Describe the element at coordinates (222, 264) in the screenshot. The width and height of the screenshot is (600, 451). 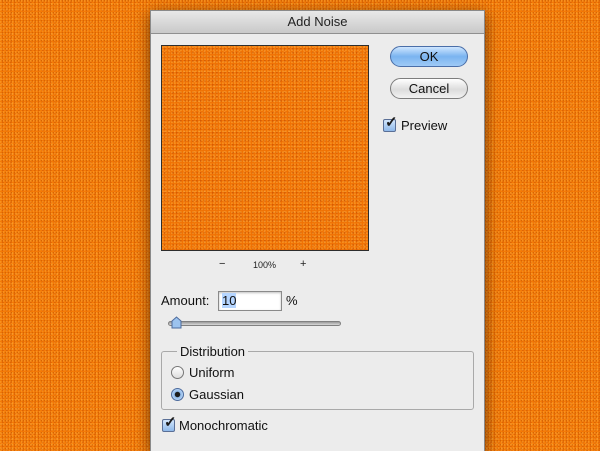
I see `zoom-out-button: −` at that location.